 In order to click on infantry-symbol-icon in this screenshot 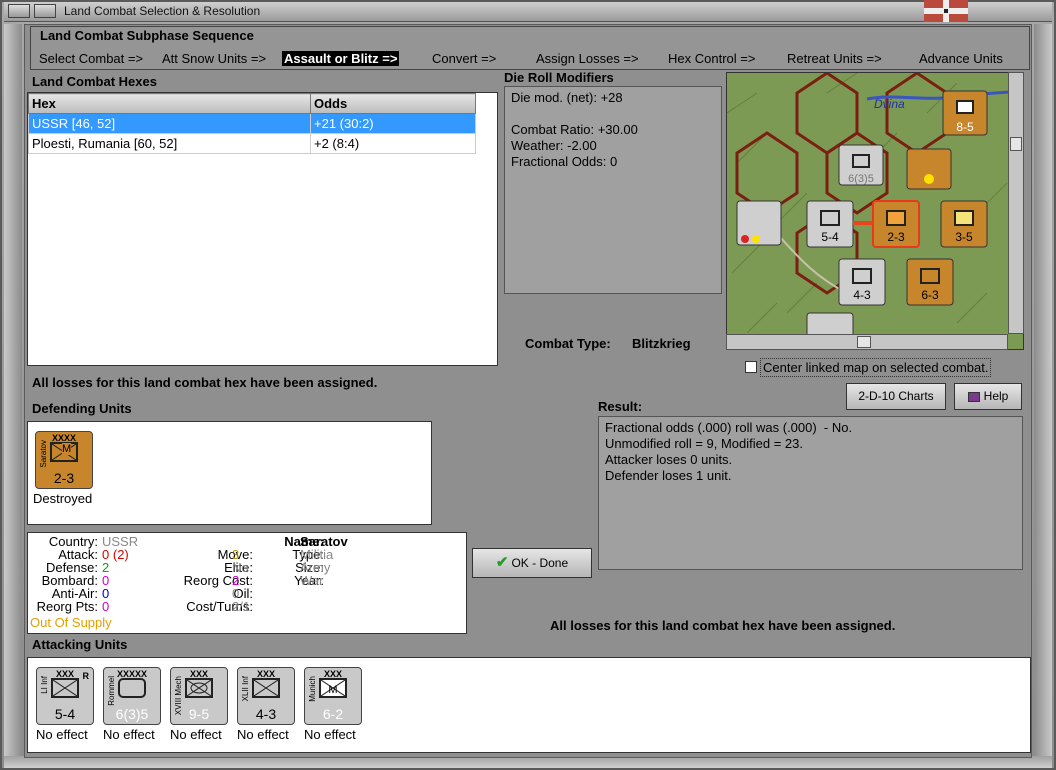, I will do `click(65, 688)`.